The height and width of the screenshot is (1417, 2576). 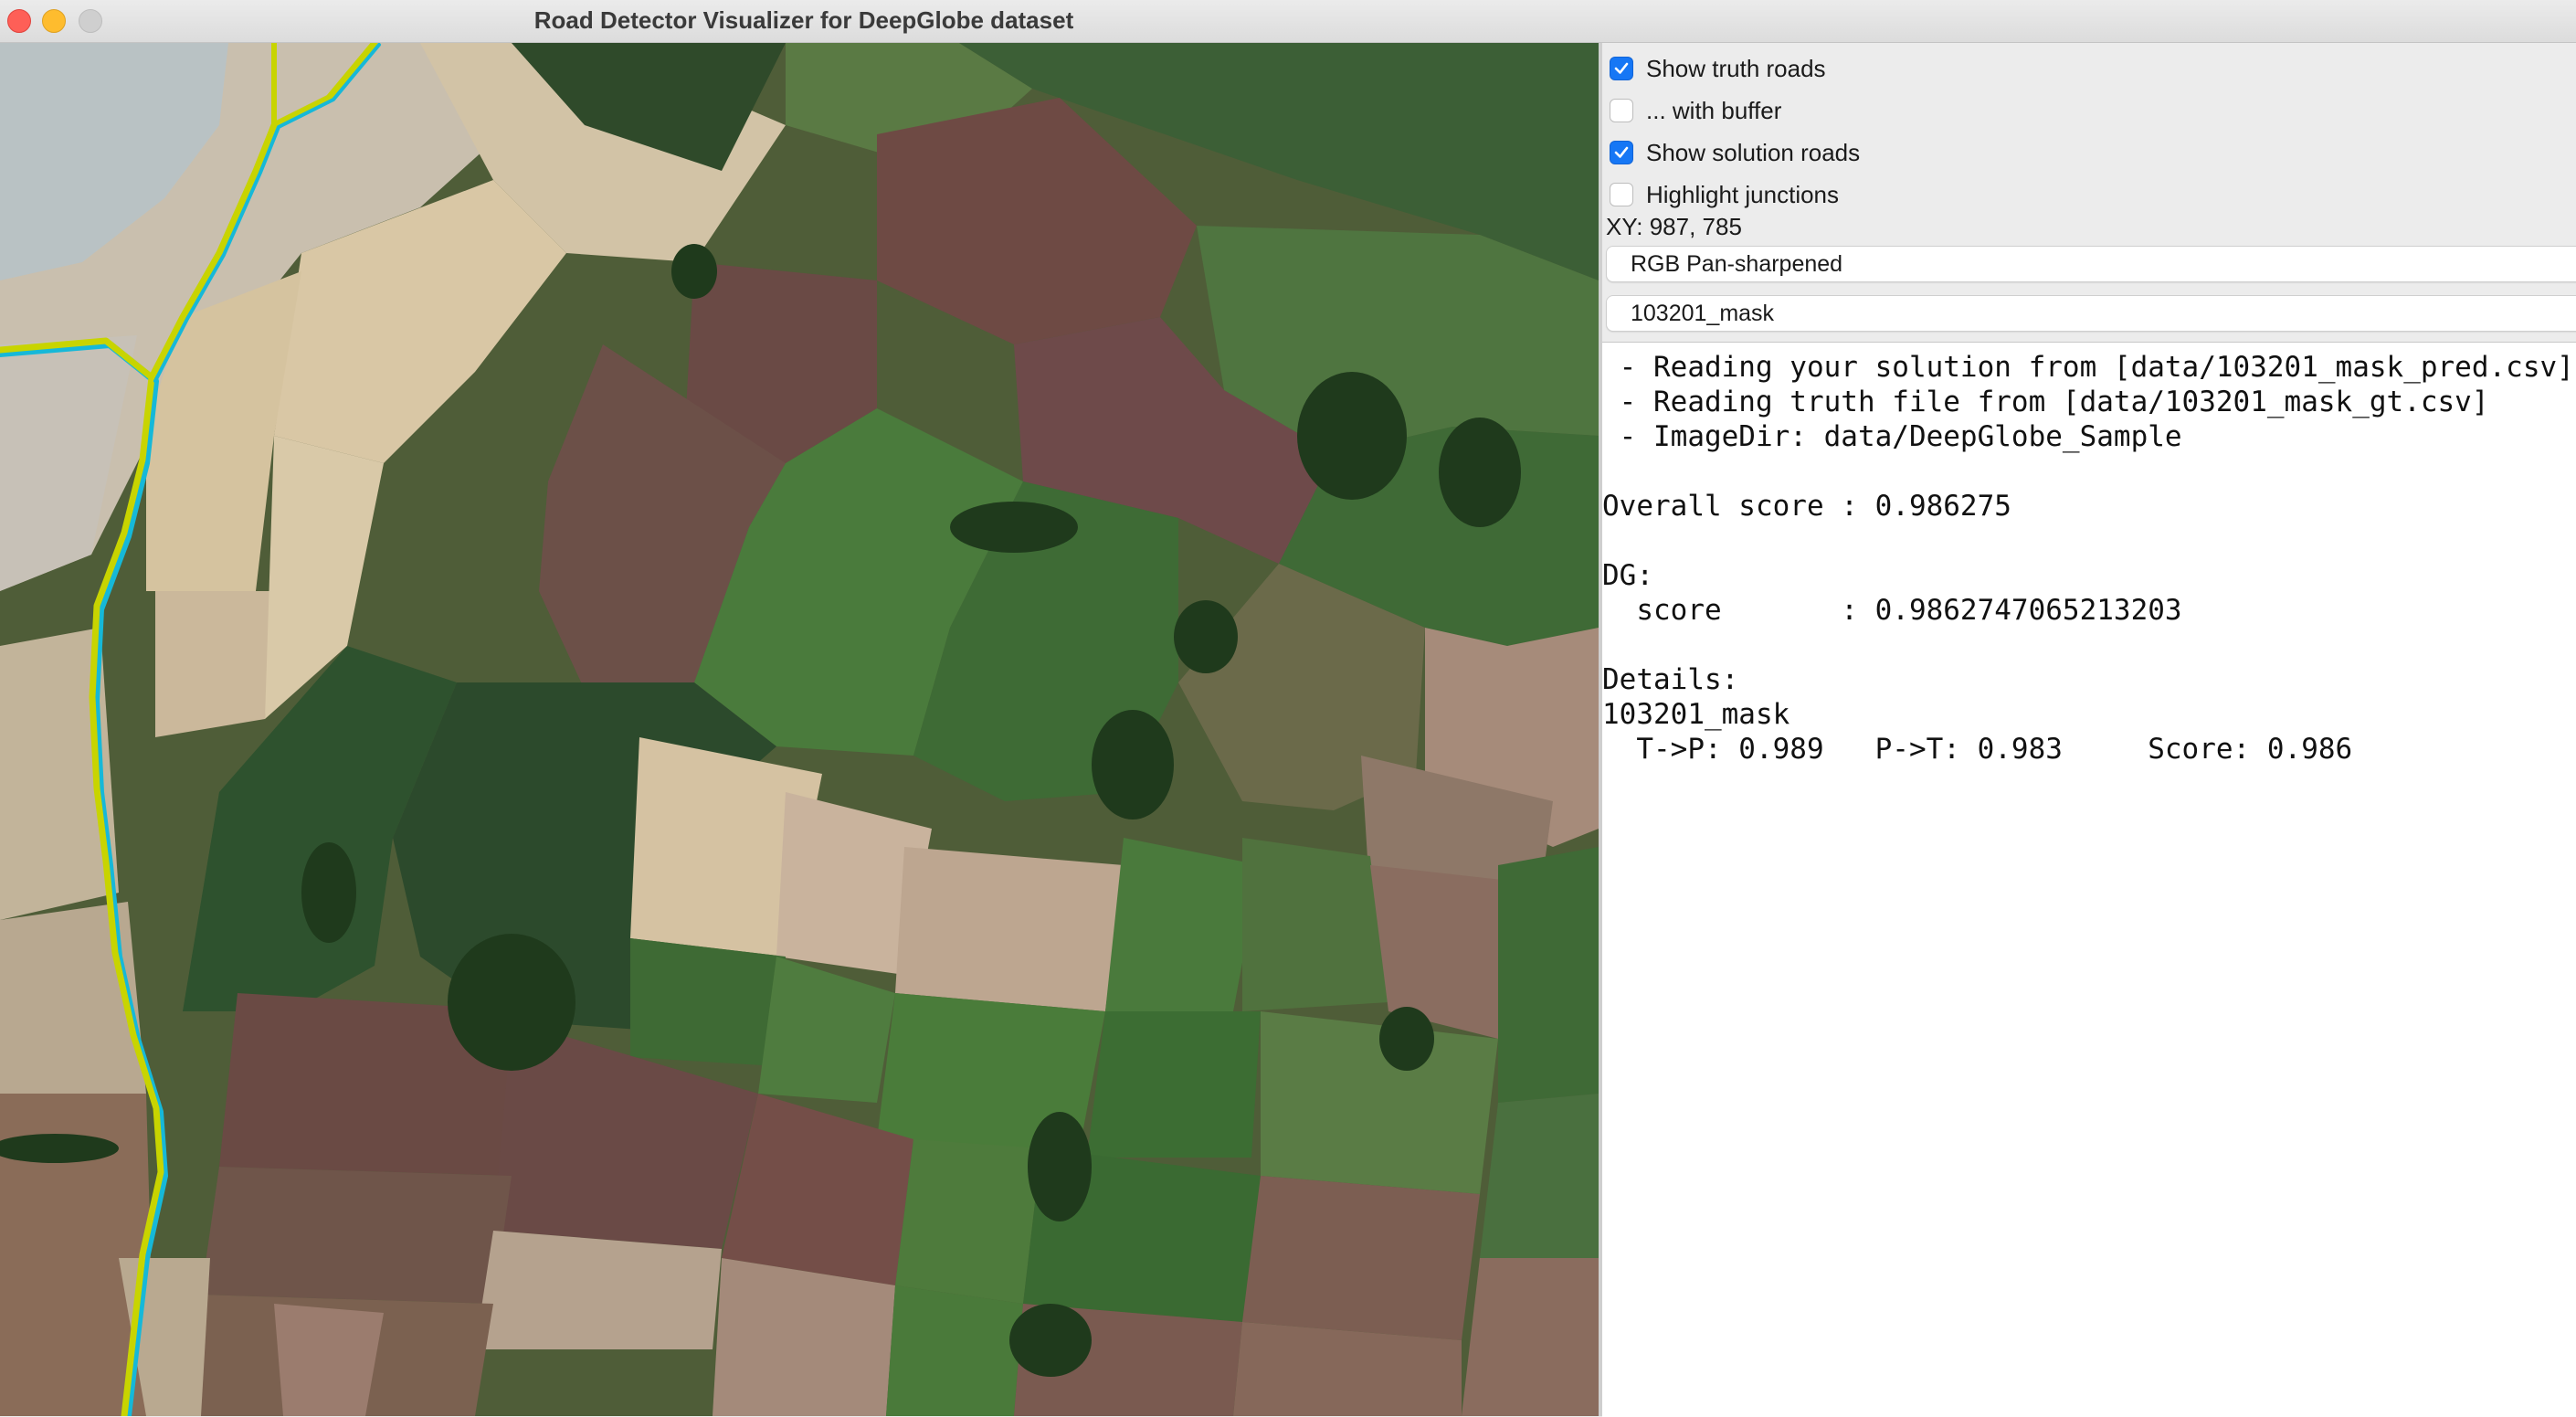 I want to click on log-line: Details:, so click(x=1670, y=679).